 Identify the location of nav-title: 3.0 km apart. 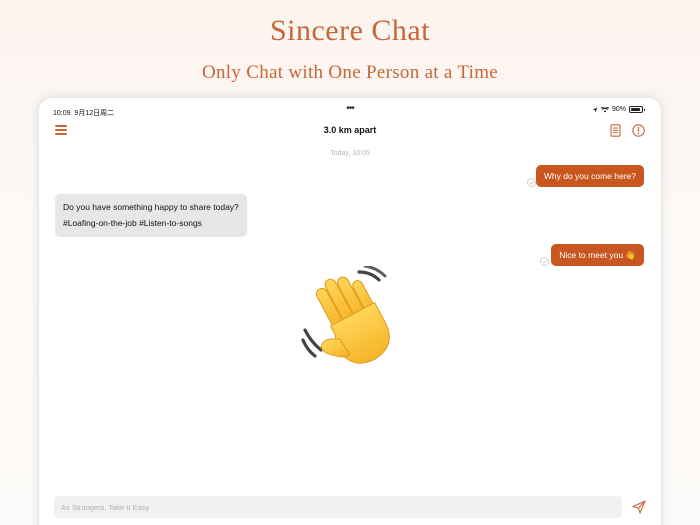
(350, 130).